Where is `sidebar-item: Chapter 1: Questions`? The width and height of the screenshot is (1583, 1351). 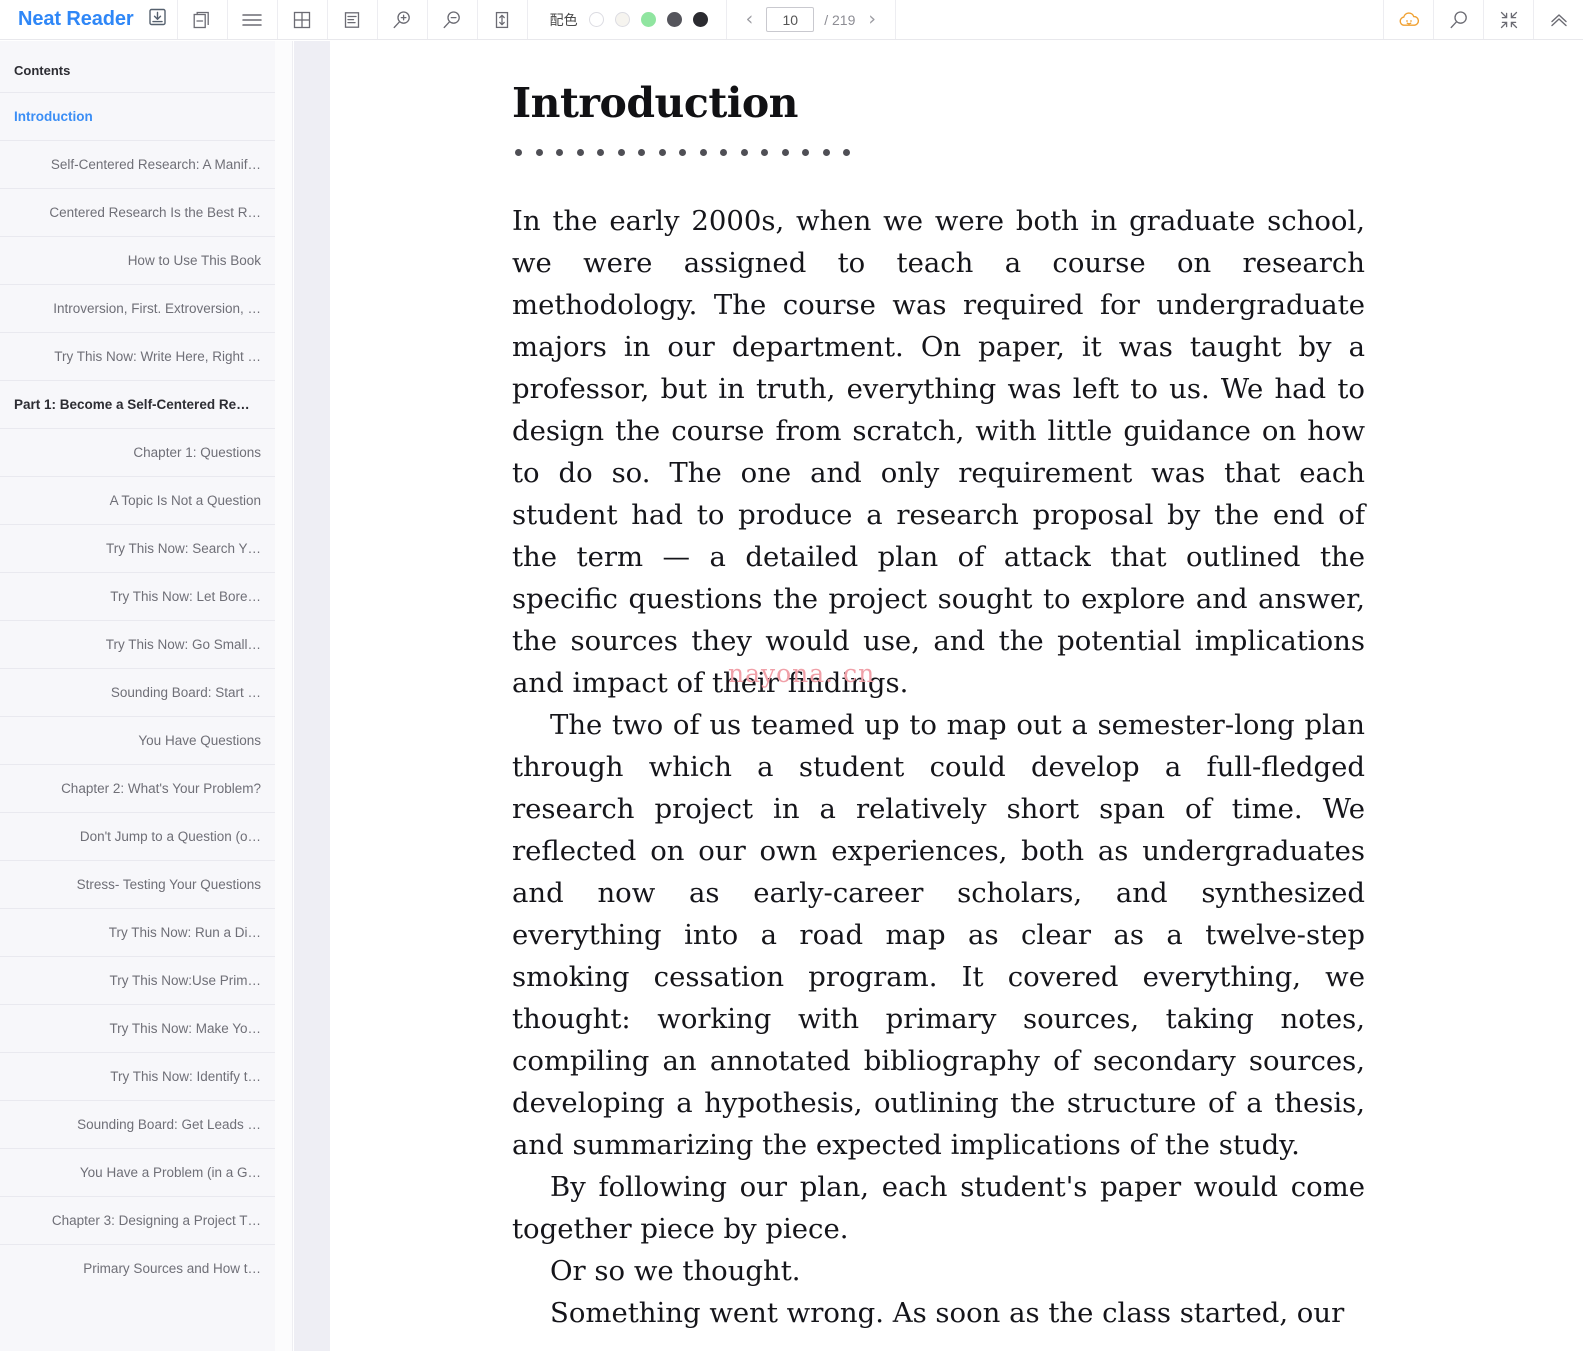
sidebar-item: Chapter 1: Questions is located at coordinates (137, 452).